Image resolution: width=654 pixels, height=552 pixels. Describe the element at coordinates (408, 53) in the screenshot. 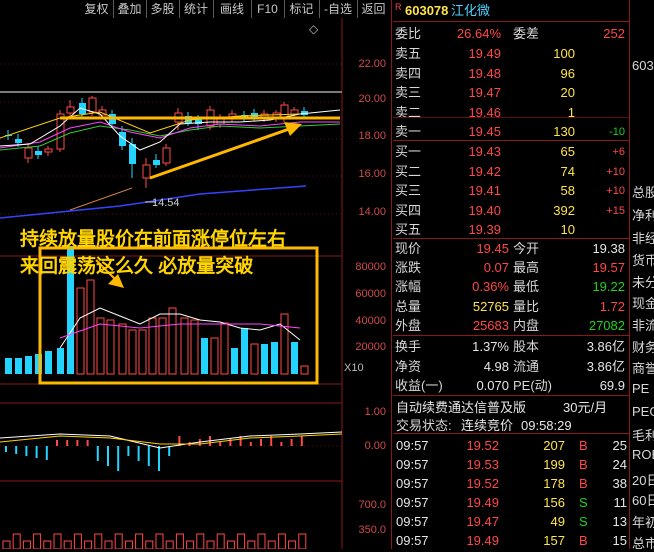

I see `level-label: 卖五` at that location.